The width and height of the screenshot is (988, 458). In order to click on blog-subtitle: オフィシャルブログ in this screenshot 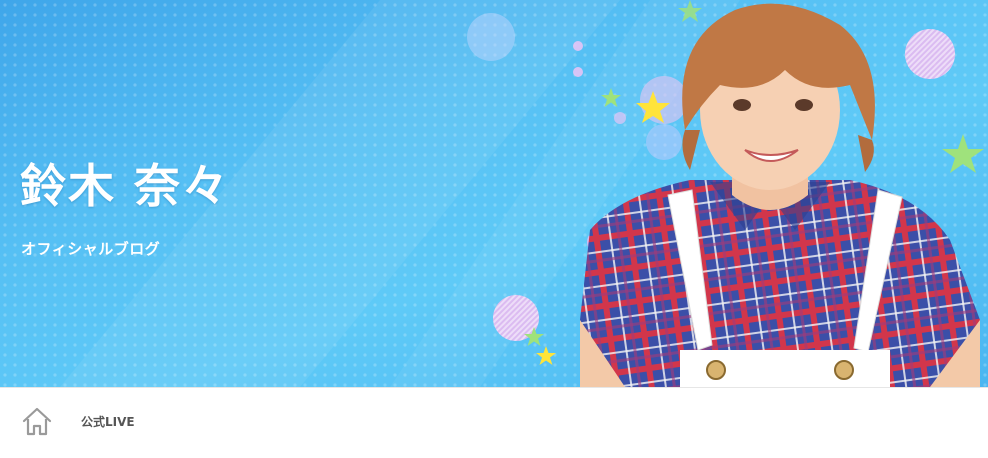, I will do `click(91, 249)`.